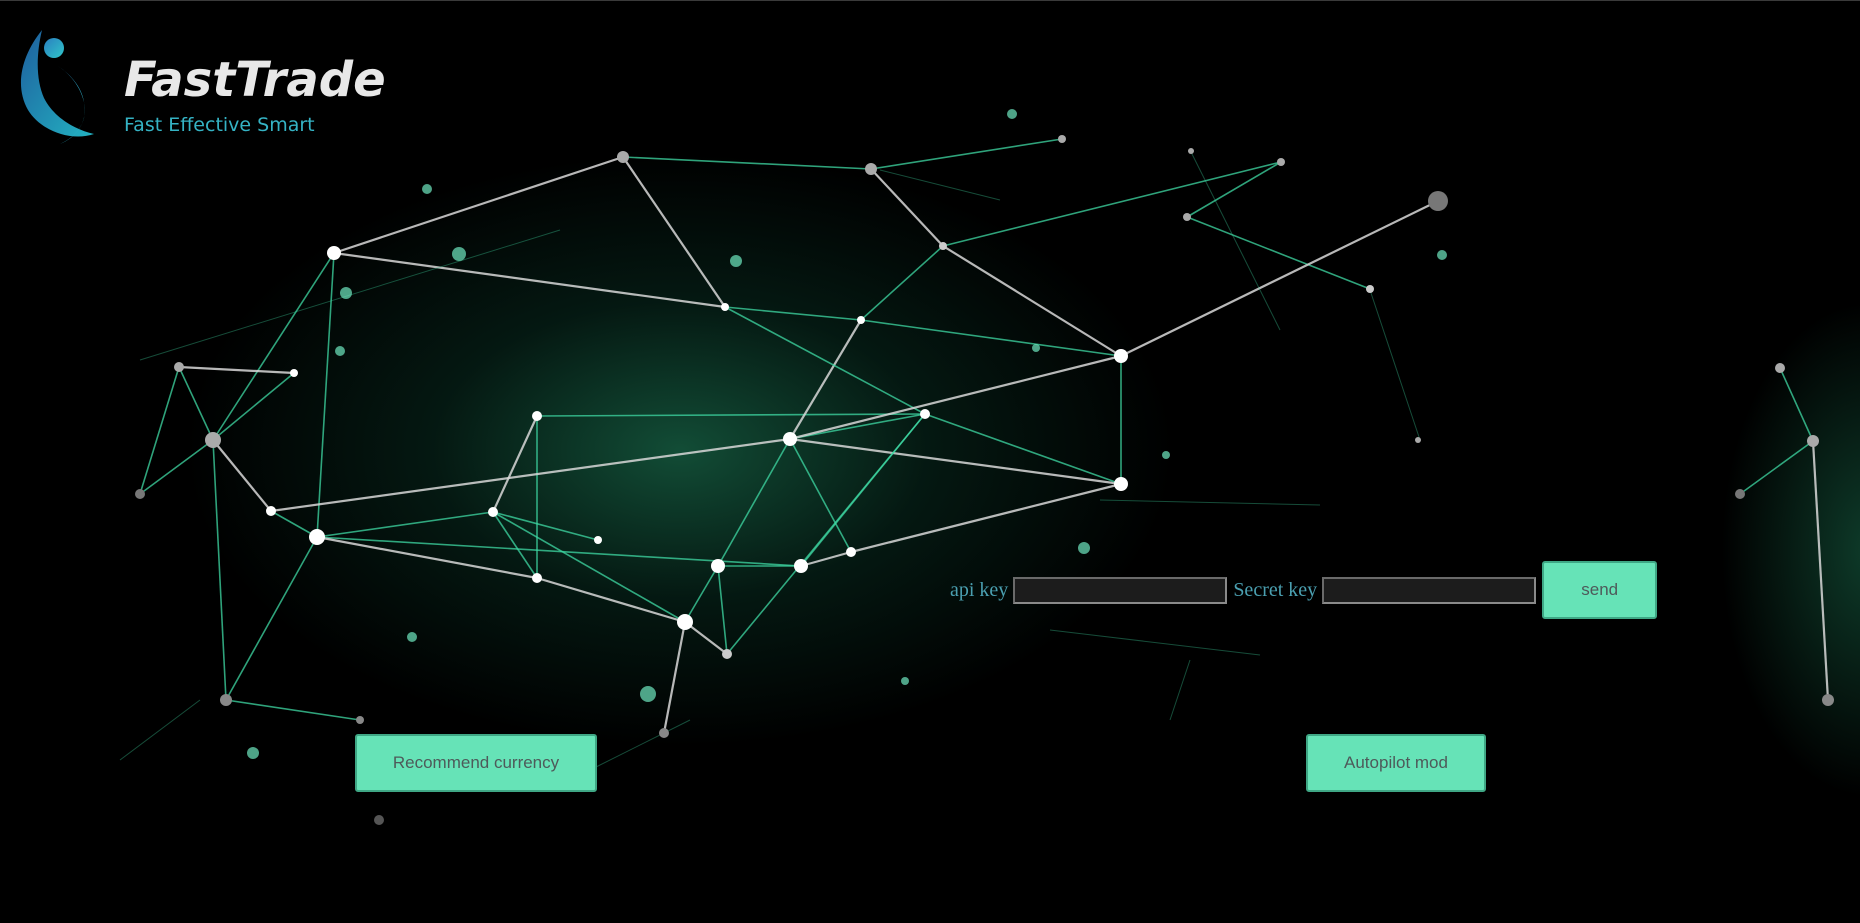 Image resolution: width=1860 pixels, height=923 pixels. Describe the element at coordinates (476, 763) in the screenshot. I see `recommend-currency-button: Recommend currency` at that location.